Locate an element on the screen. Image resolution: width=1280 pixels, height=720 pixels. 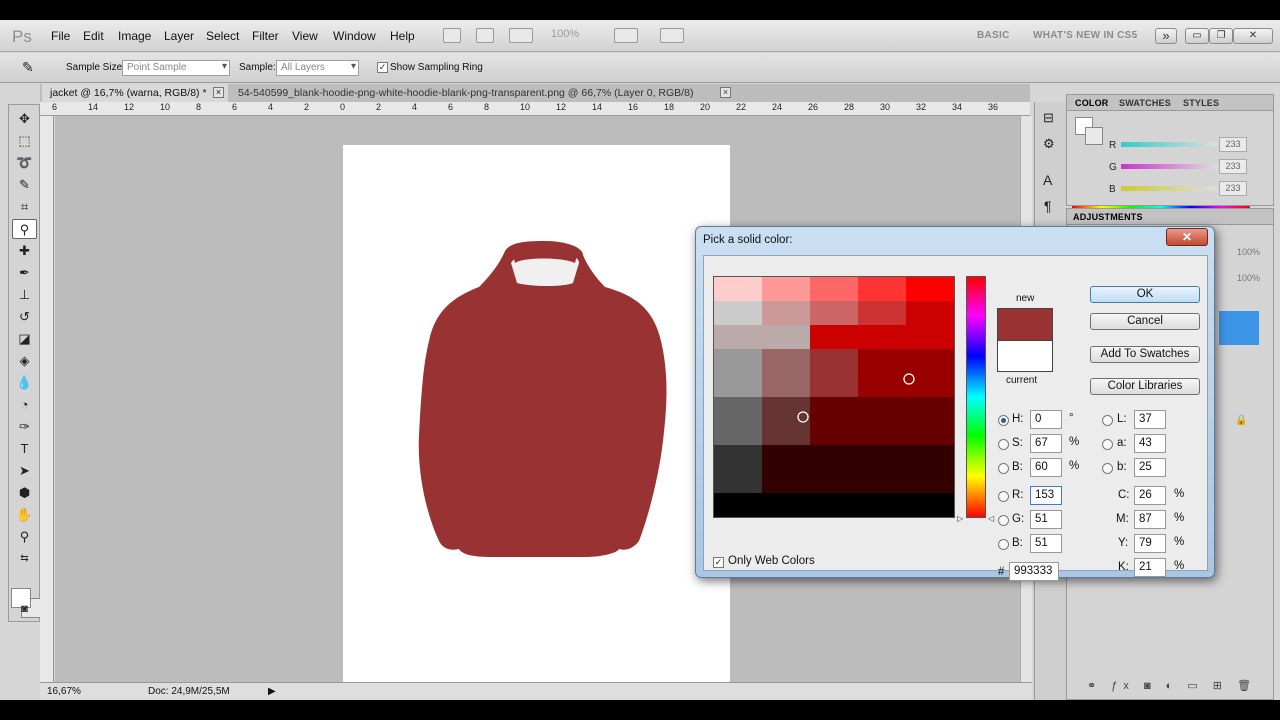
lab-b-input: 25 is located at coordinates (1150, 467).